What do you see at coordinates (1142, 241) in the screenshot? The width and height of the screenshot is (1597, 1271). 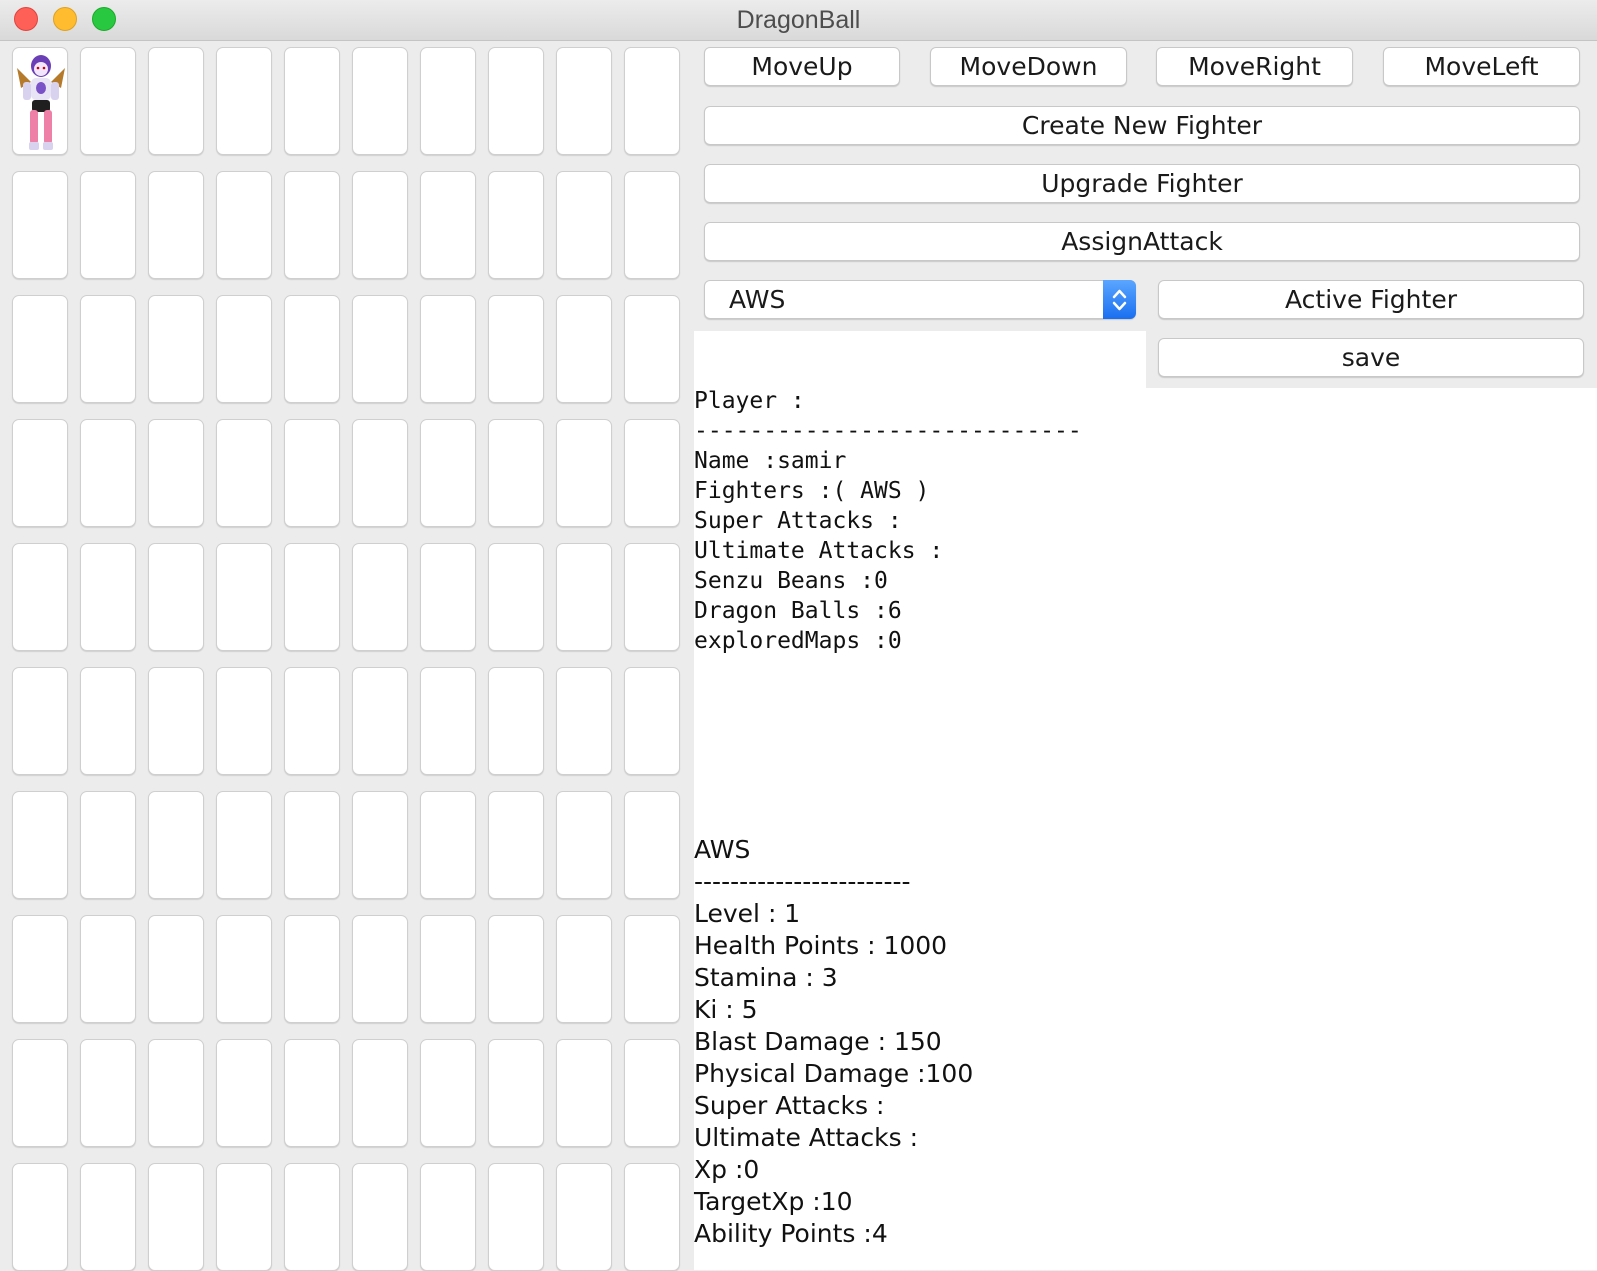 I see `assign-attack-button: AssignAttack` at bounding box center [1142, 241].